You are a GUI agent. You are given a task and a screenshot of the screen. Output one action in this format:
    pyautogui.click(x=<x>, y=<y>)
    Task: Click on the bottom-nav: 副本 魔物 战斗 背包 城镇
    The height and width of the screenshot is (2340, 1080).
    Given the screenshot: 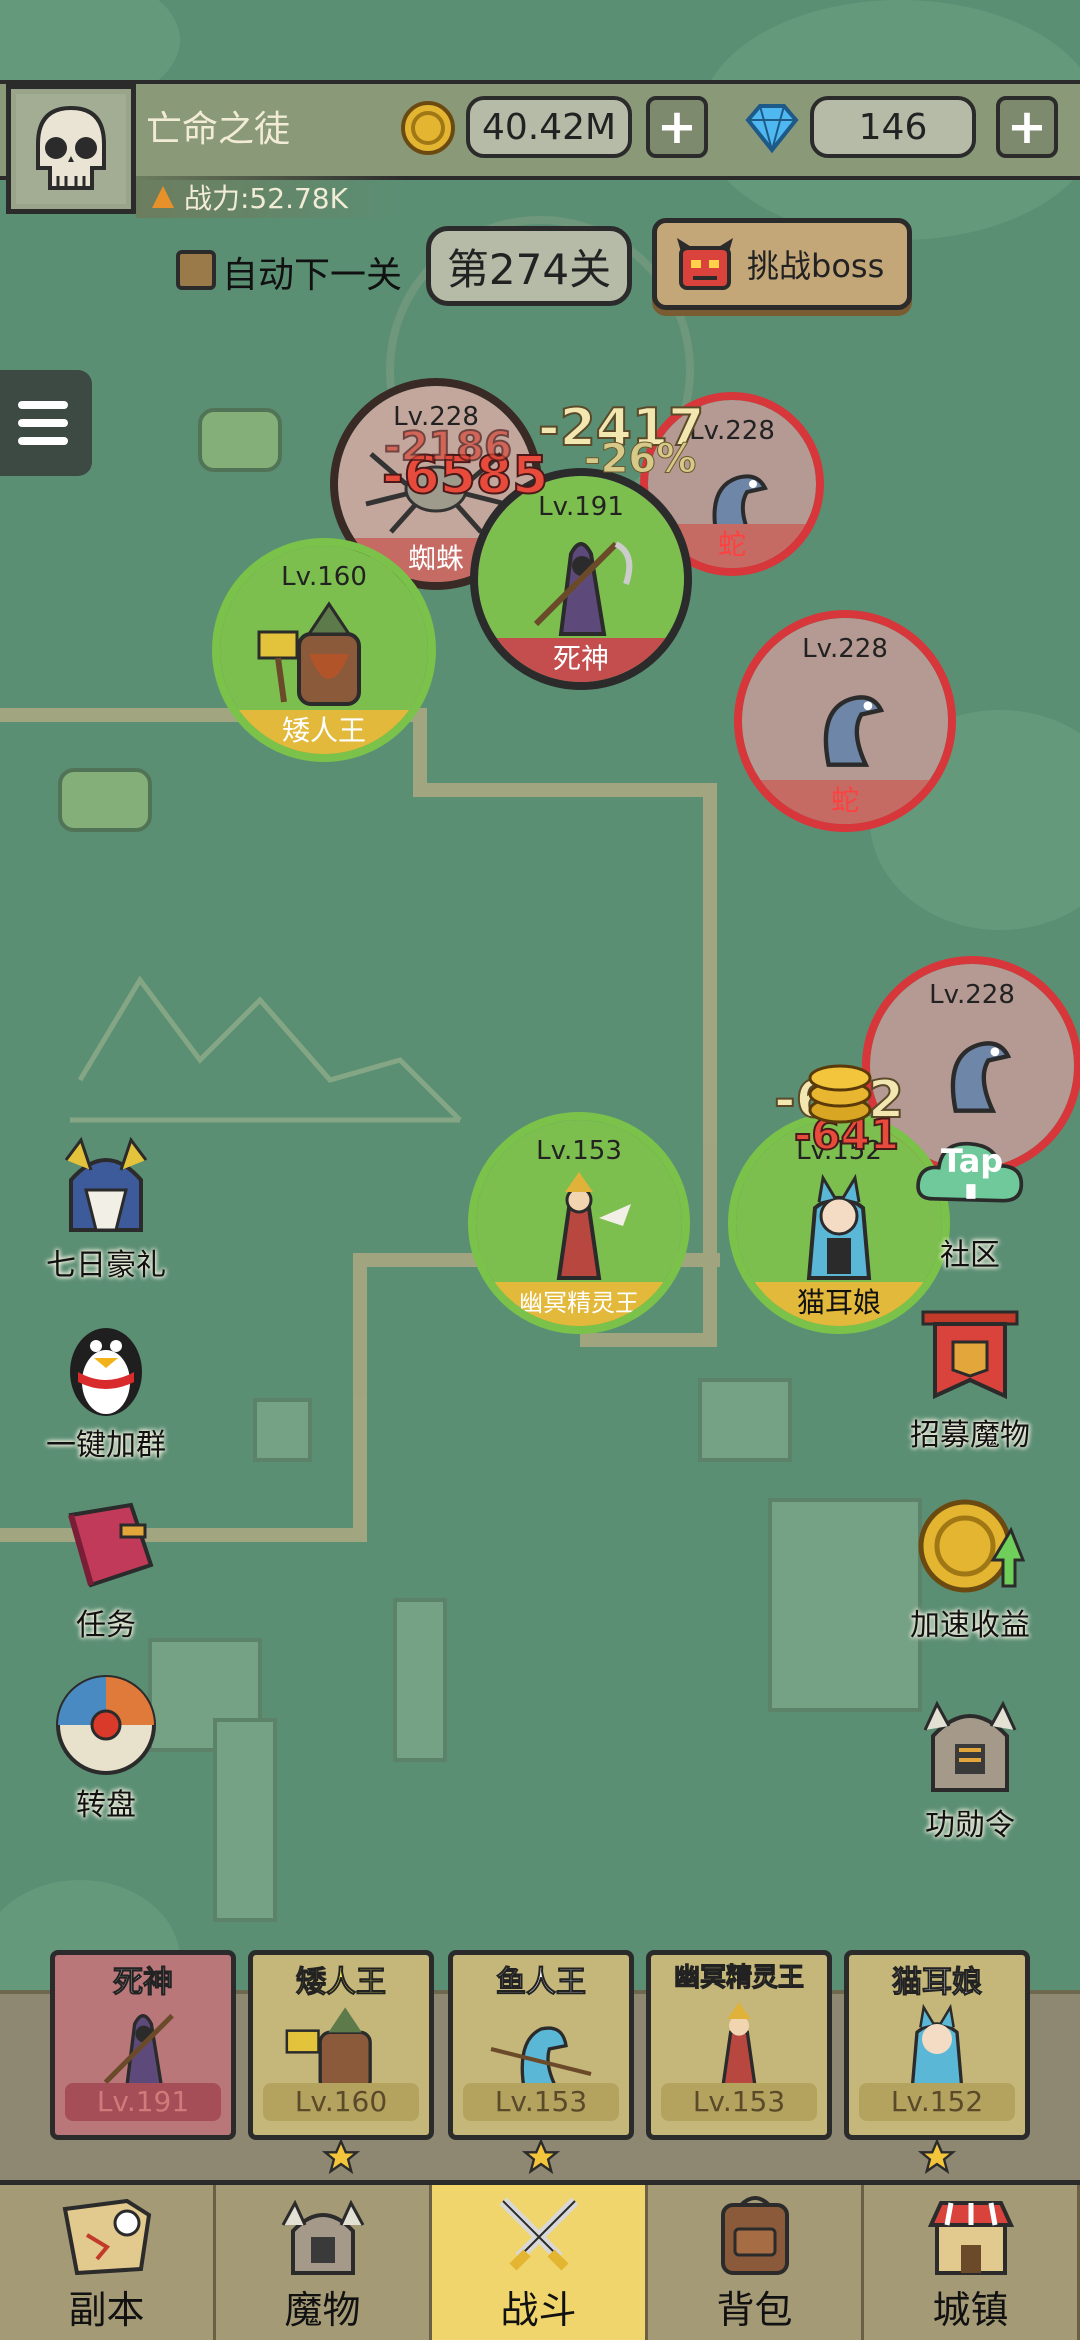 What is the action you would take?
    pyautogui.click(x=540, y=2260)
    